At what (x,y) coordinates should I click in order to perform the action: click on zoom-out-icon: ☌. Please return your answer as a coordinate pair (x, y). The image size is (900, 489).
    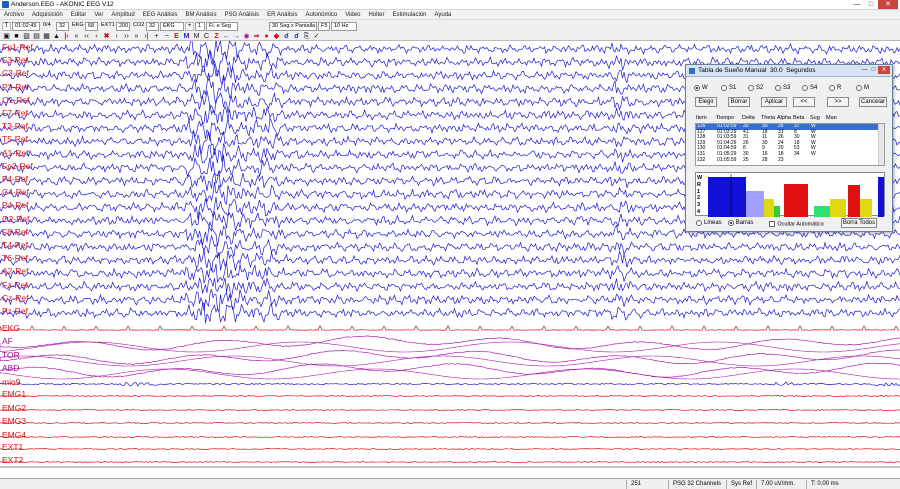
    Looking at the image, I should click on (296, 36).